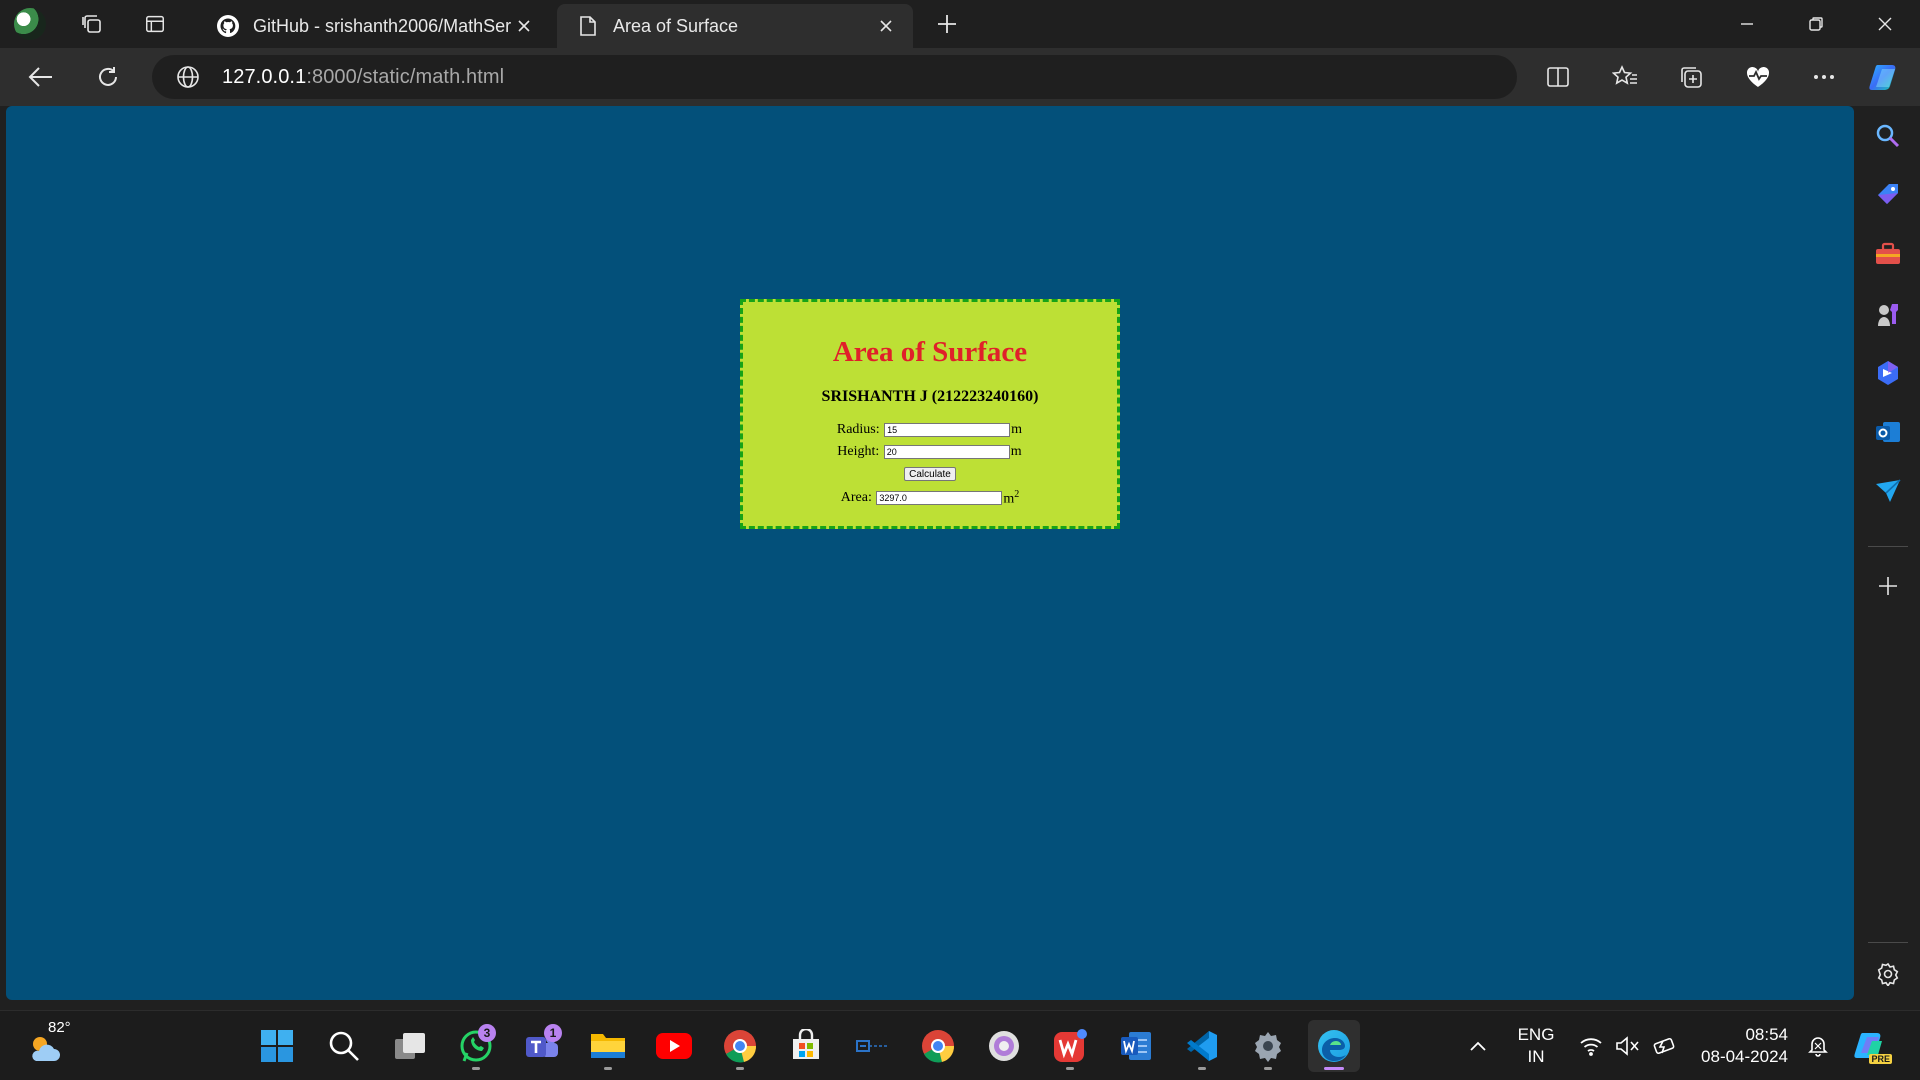 The height and width of the screenshot is (1080, 1920). Describe the element at coordinates (872, 1046) in the screenshot. I see `app-icon` at that location.